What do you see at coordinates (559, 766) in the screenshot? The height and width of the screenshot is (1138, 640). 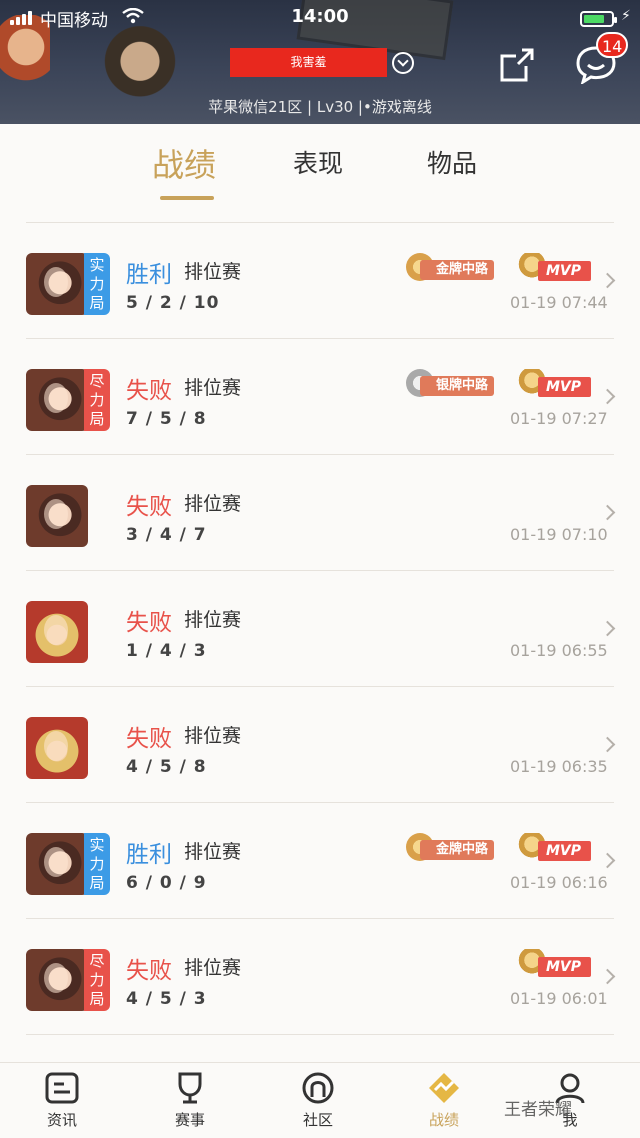 I see `match-time: 01-19 06:35` at bounding box center [559, 766].